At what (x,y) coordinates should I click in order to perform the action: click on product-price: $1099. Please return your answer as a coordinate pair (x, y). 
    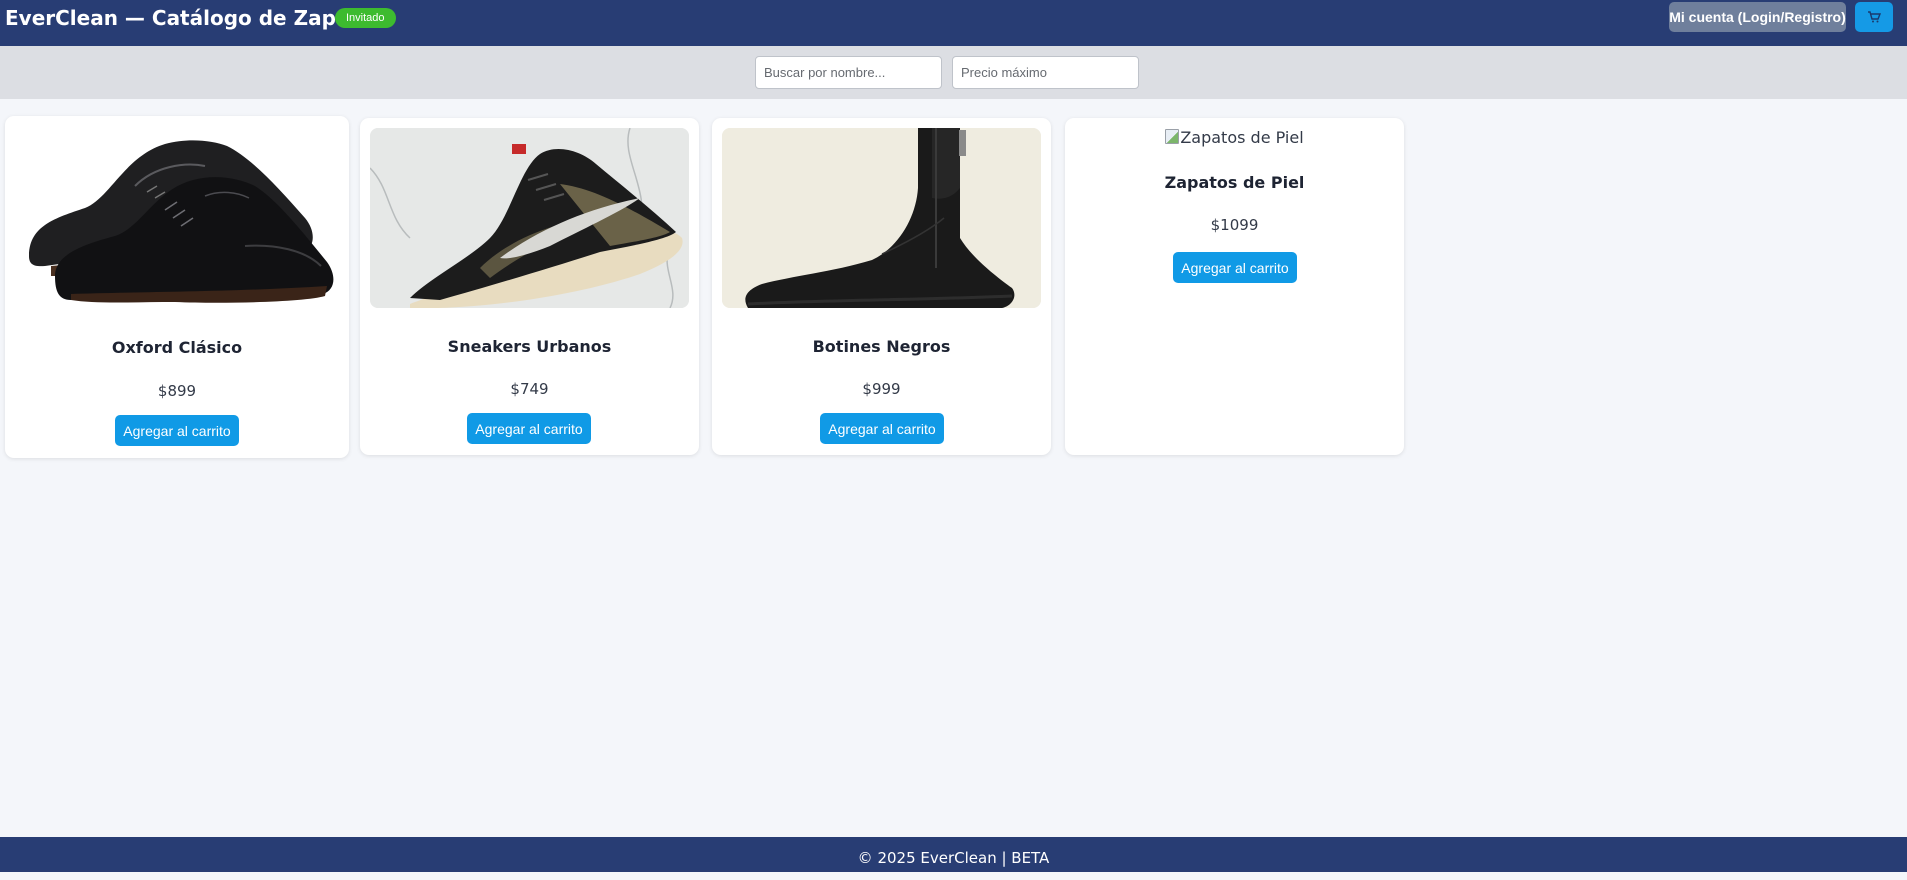
    Looking at the image, I should click on (1234, 225).